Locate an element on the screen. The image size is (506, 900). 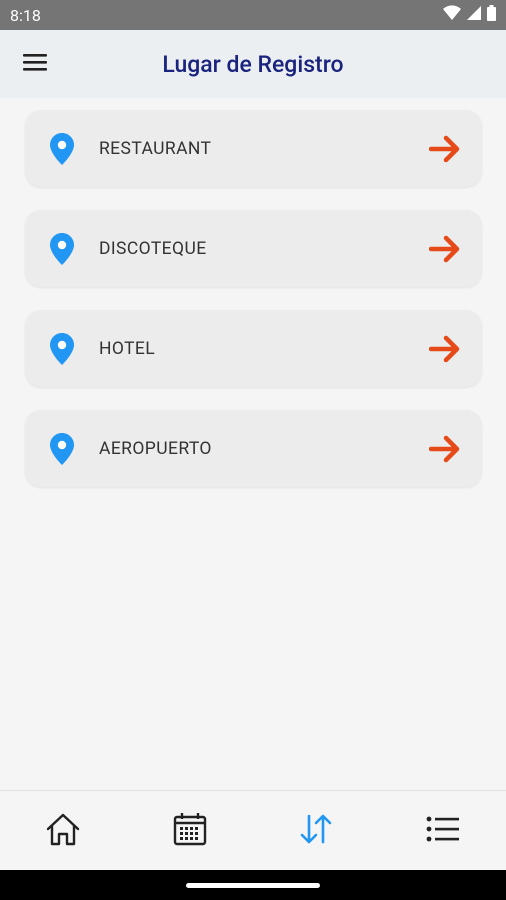
place-item-restaurant: RESTAURANT is located at coordinates (253, 148).